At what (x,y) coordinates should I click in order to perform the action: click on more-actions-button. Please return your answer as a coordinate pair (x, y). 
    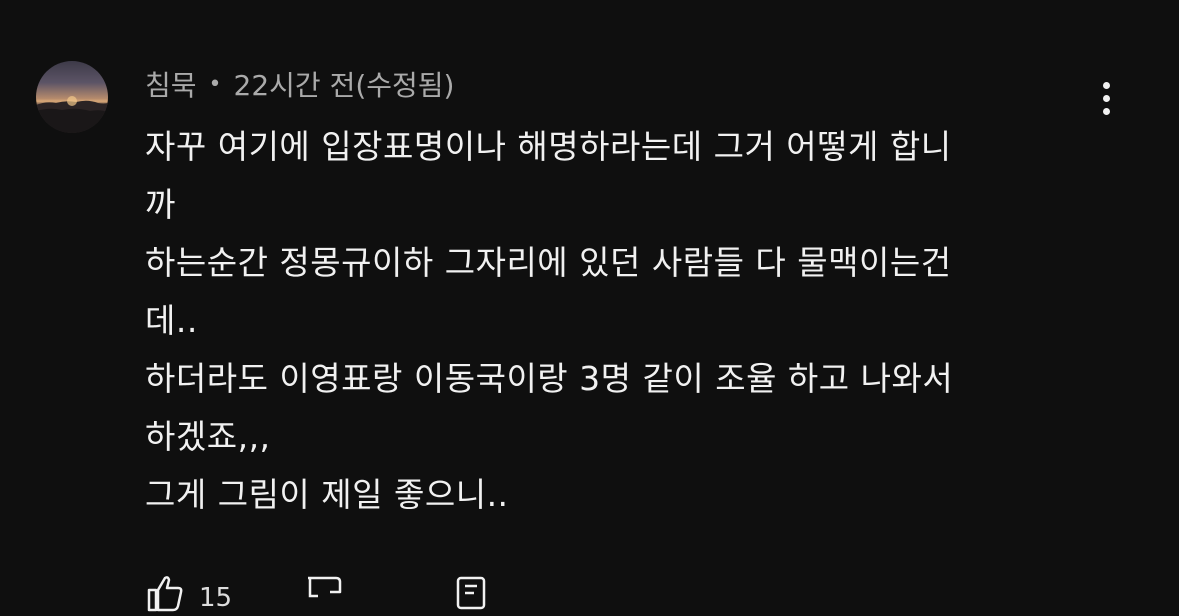
    Looking at the image, I should click on (1106, 98).